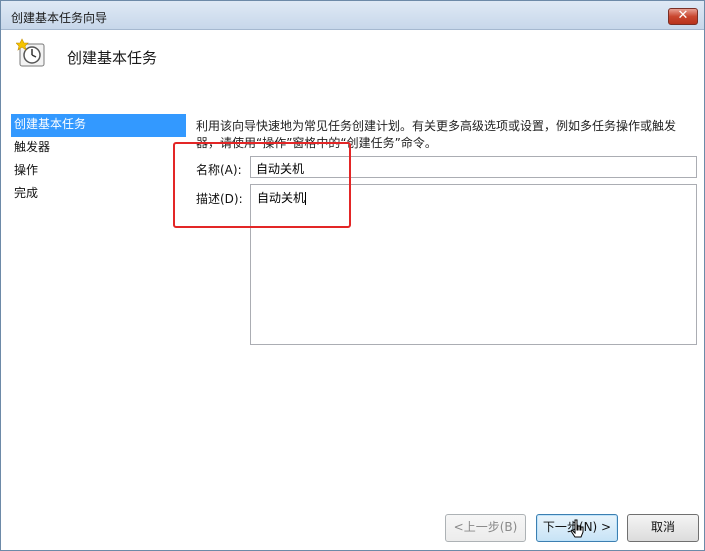 This screenshot has height=551, width=705. Describe the element at coordinates (30, 52) in the screenshot. I see `task-clock-icon` at that location.